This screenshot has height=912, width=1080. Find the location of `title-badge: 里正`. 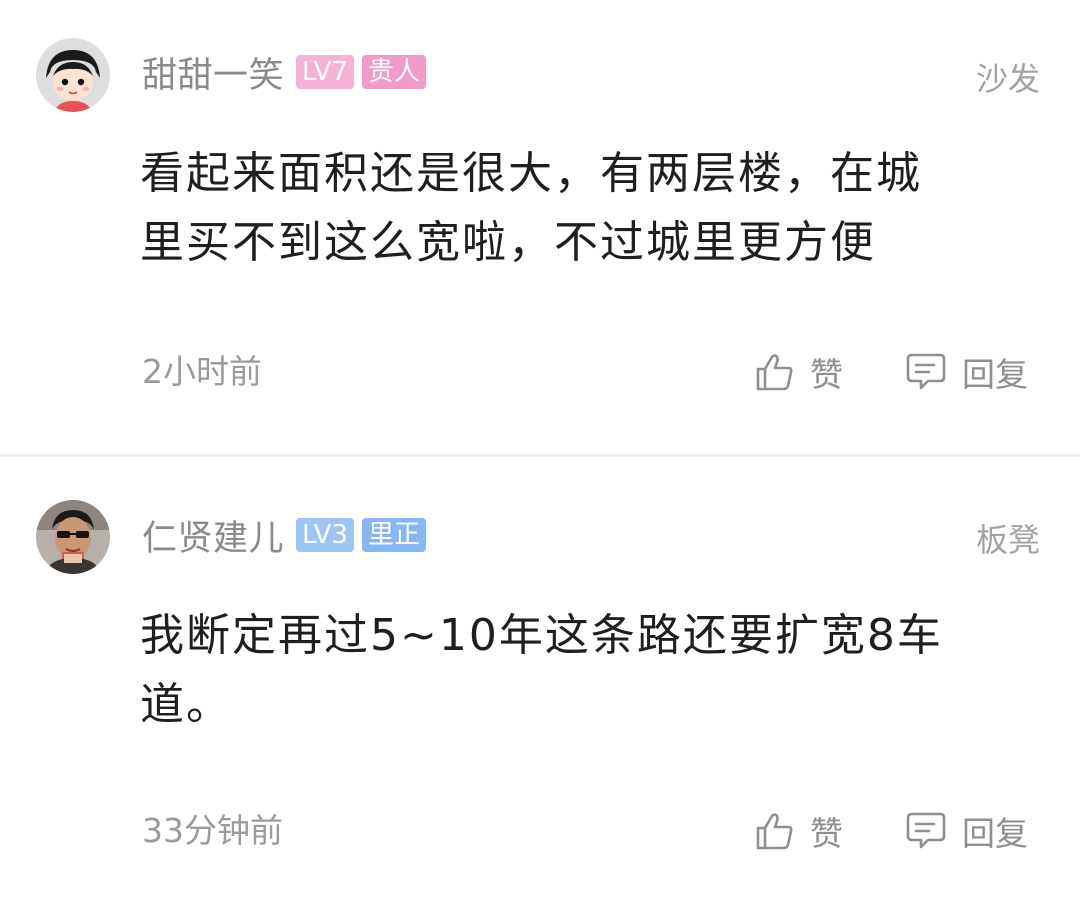

title-badge: 里正 is located at coordinates (393, 535).